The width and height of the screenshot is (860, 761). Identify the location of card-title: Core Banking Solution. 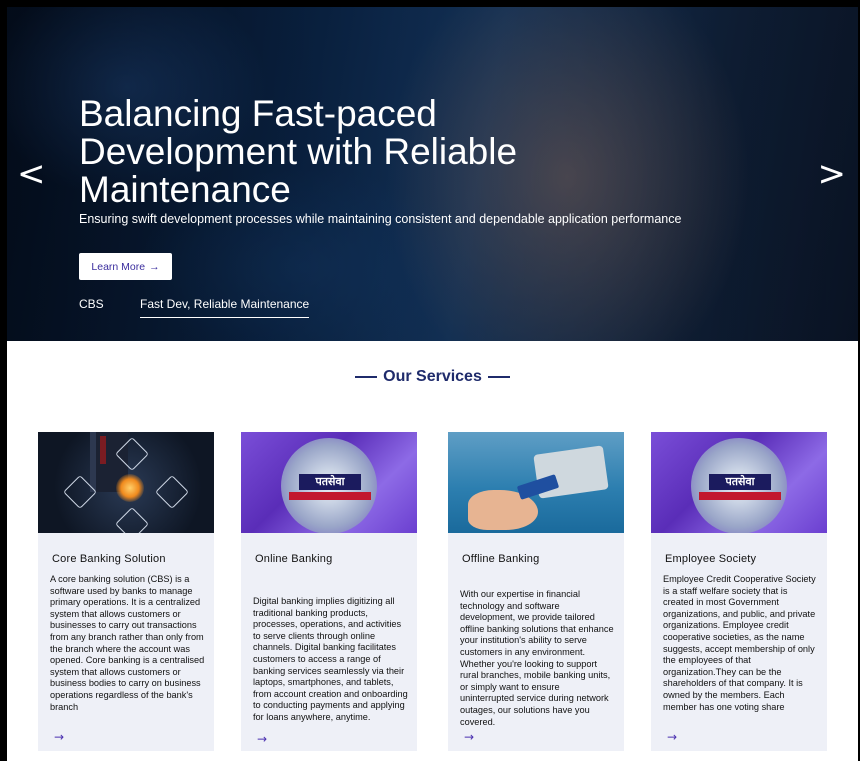
(109, 559).